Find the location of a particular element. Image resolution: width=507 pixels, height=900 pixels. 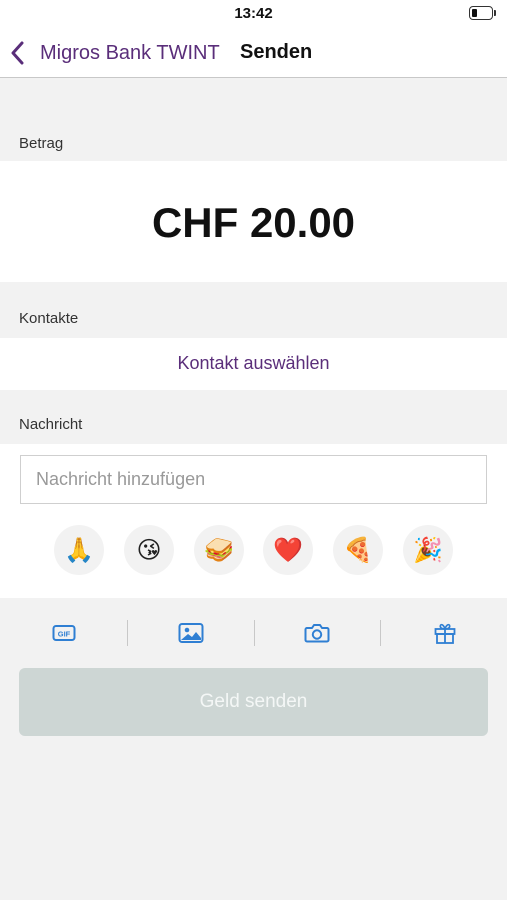

chevron-left-icon is located at coordinates (22, 53).